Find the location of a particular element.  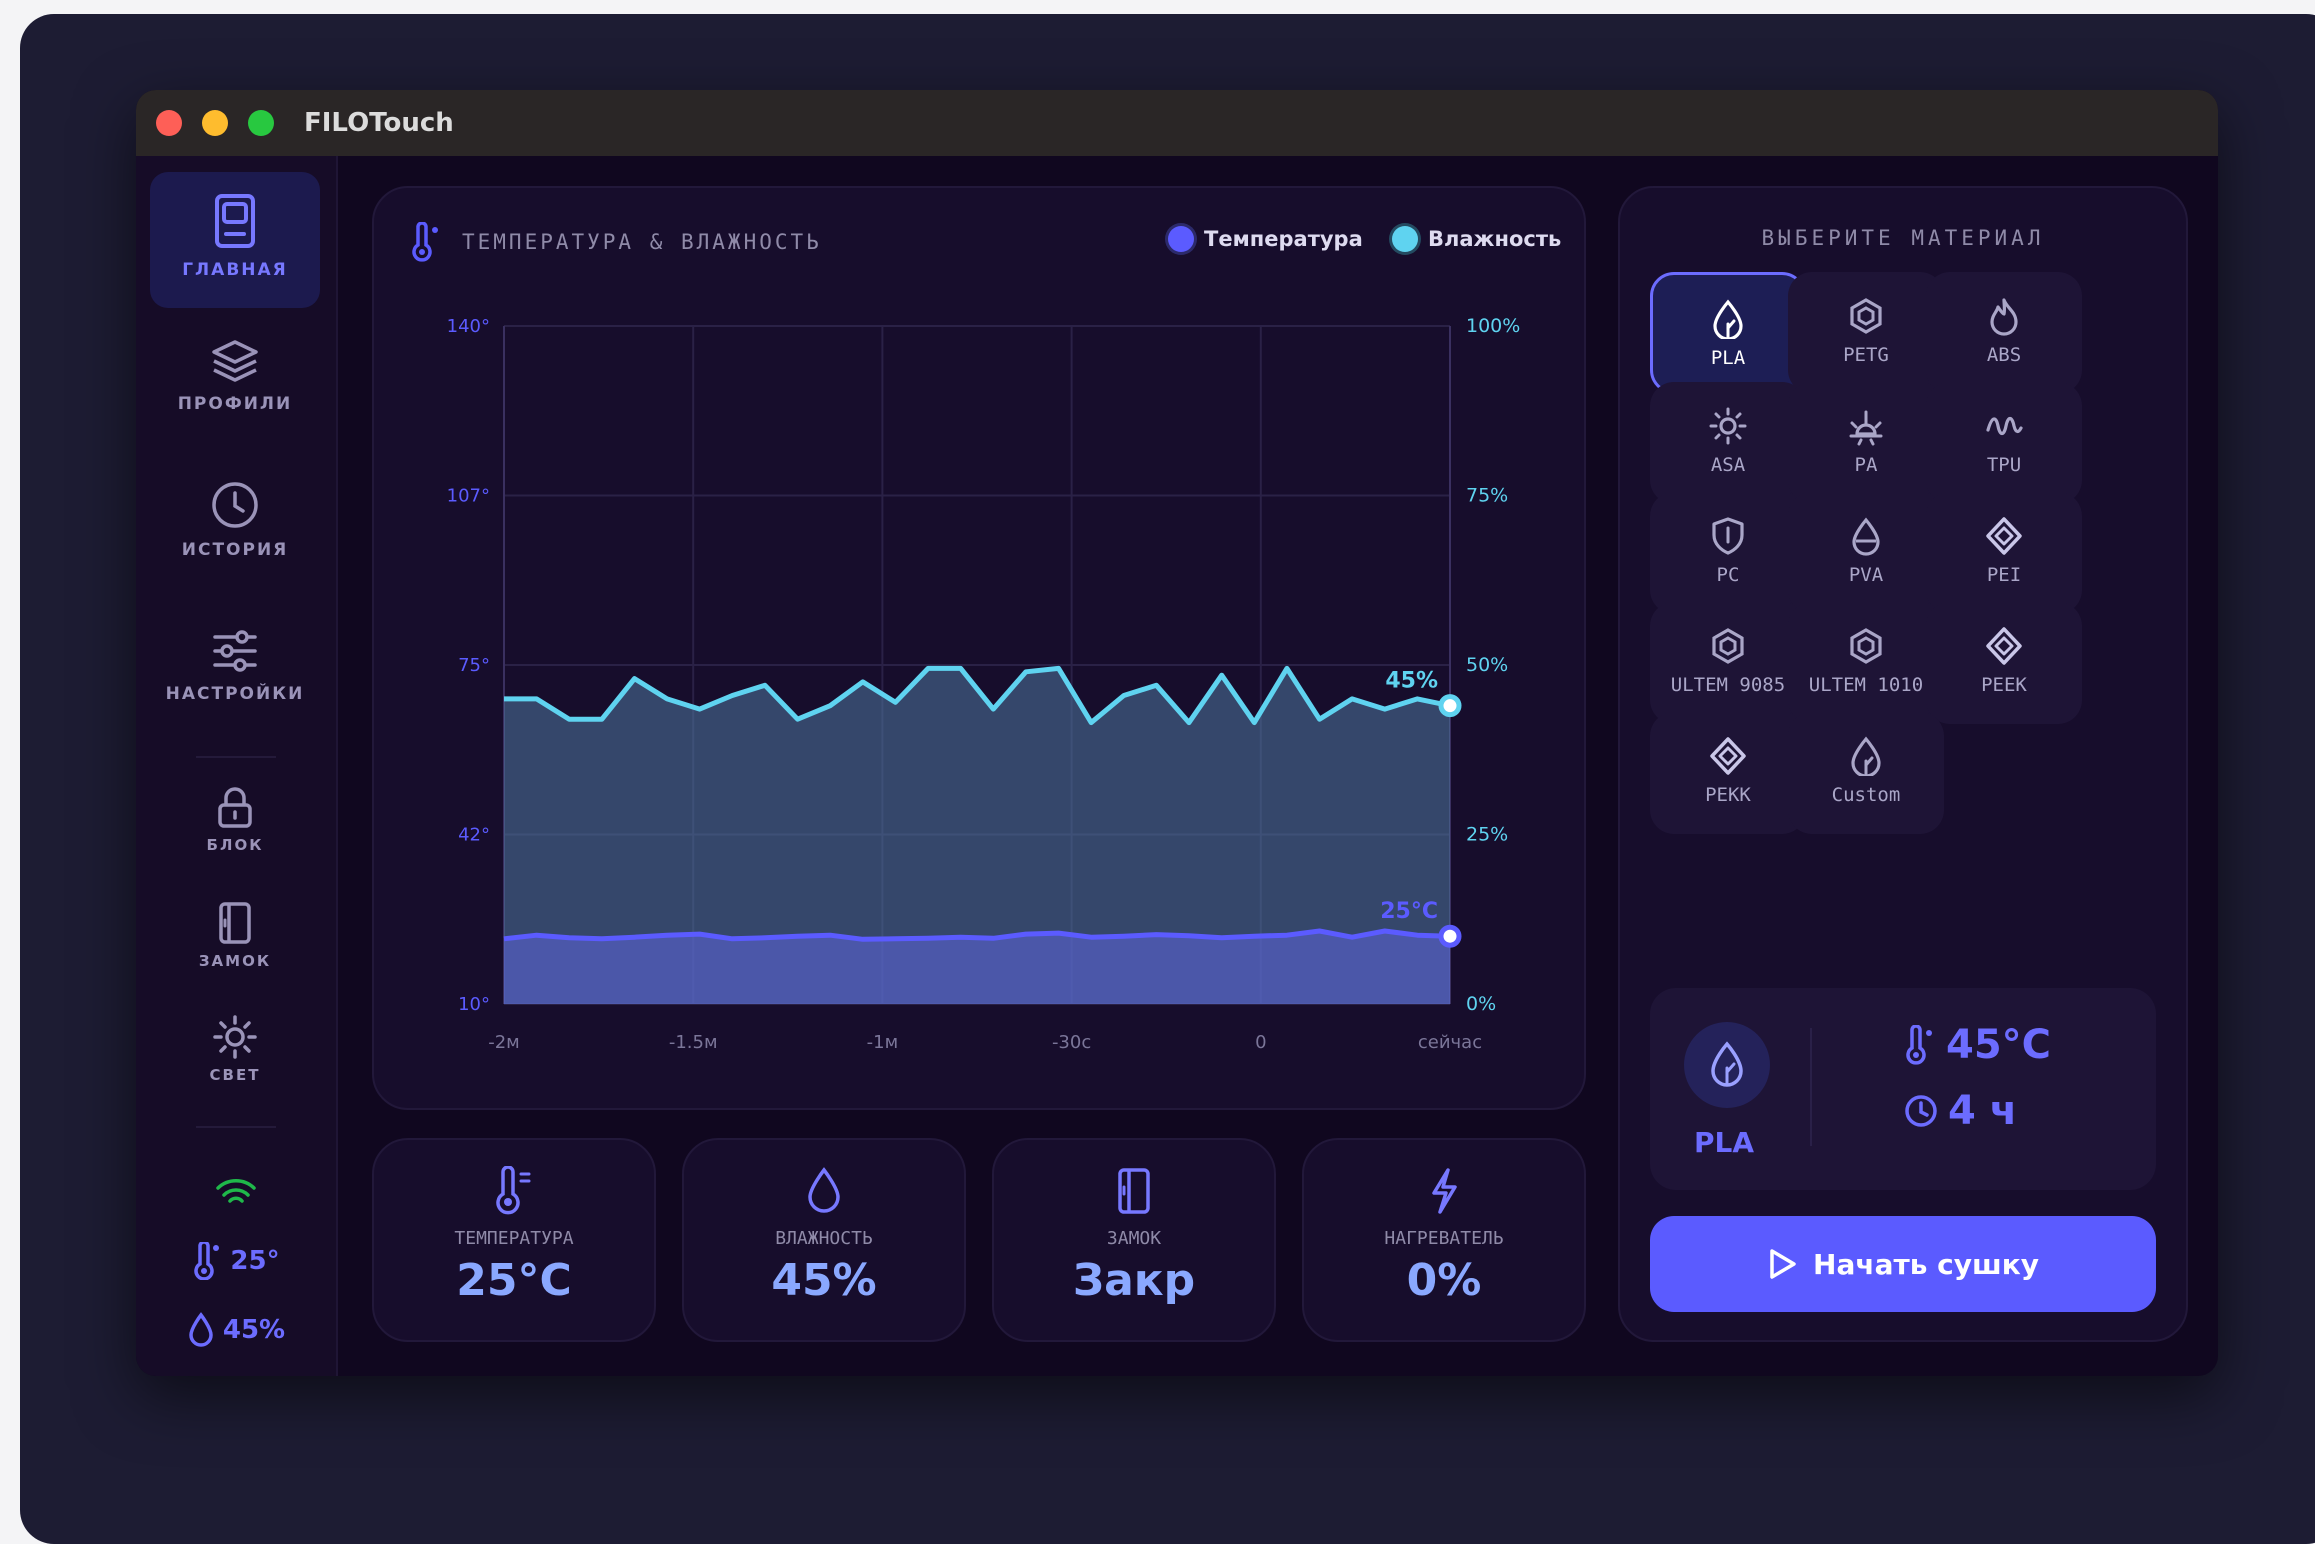

sidebar-item-label: ГЛАВНАЯ is located at coordinates (235, 270).